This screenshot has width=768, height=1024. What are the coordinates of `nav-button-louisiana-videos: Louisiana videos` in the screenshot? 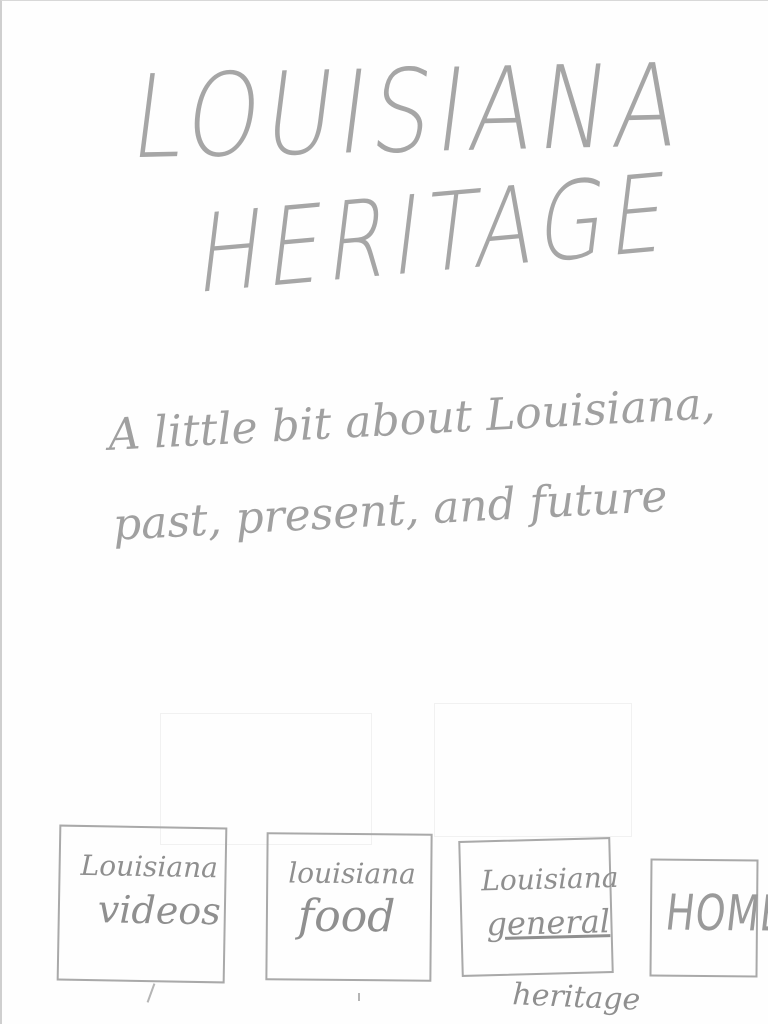 It's located at (142, 904).